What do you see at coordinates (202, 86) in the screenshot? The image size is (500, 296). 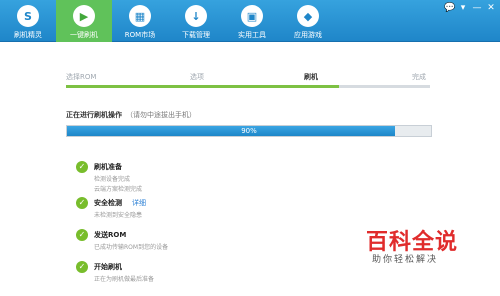 I see `step-progress-fill` at bounding box center [202, 86].